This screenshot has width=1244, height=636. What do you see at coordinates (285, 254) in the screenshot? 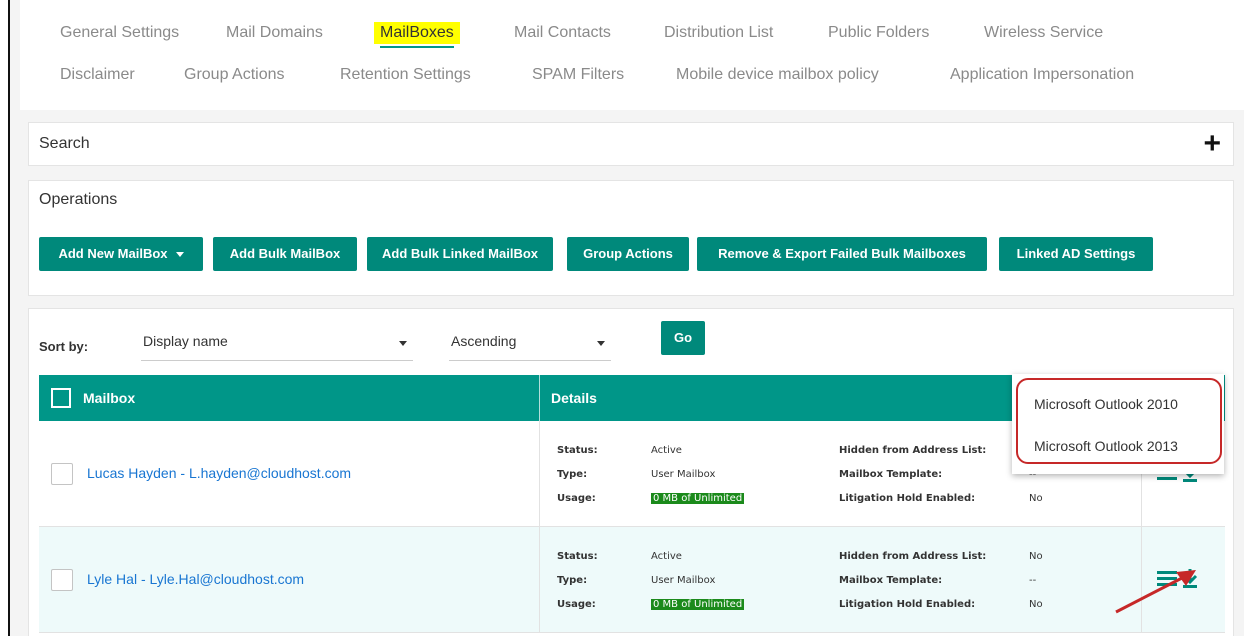
I see `add-bulk-mailbox-button: Add Bulk MailBox` at bounding box center [285, 254].